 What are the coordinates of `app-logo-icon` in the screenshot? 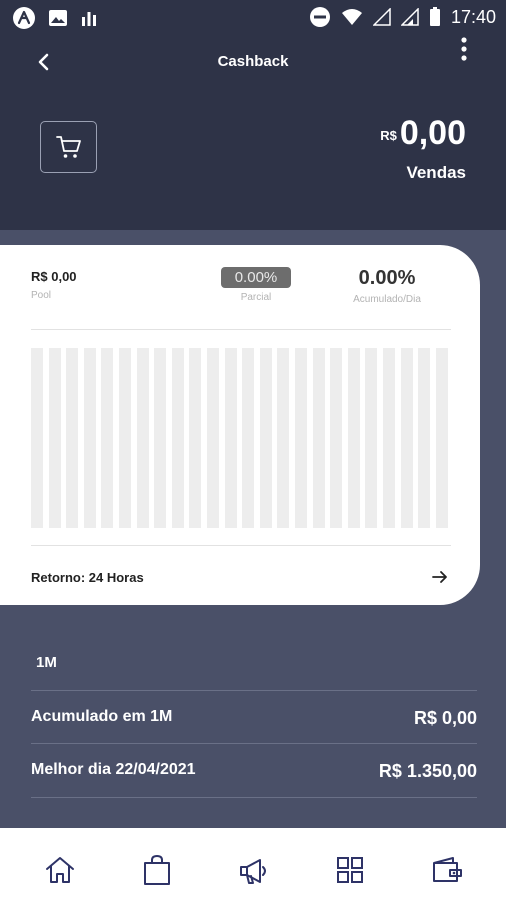 It's located at (24, 18).